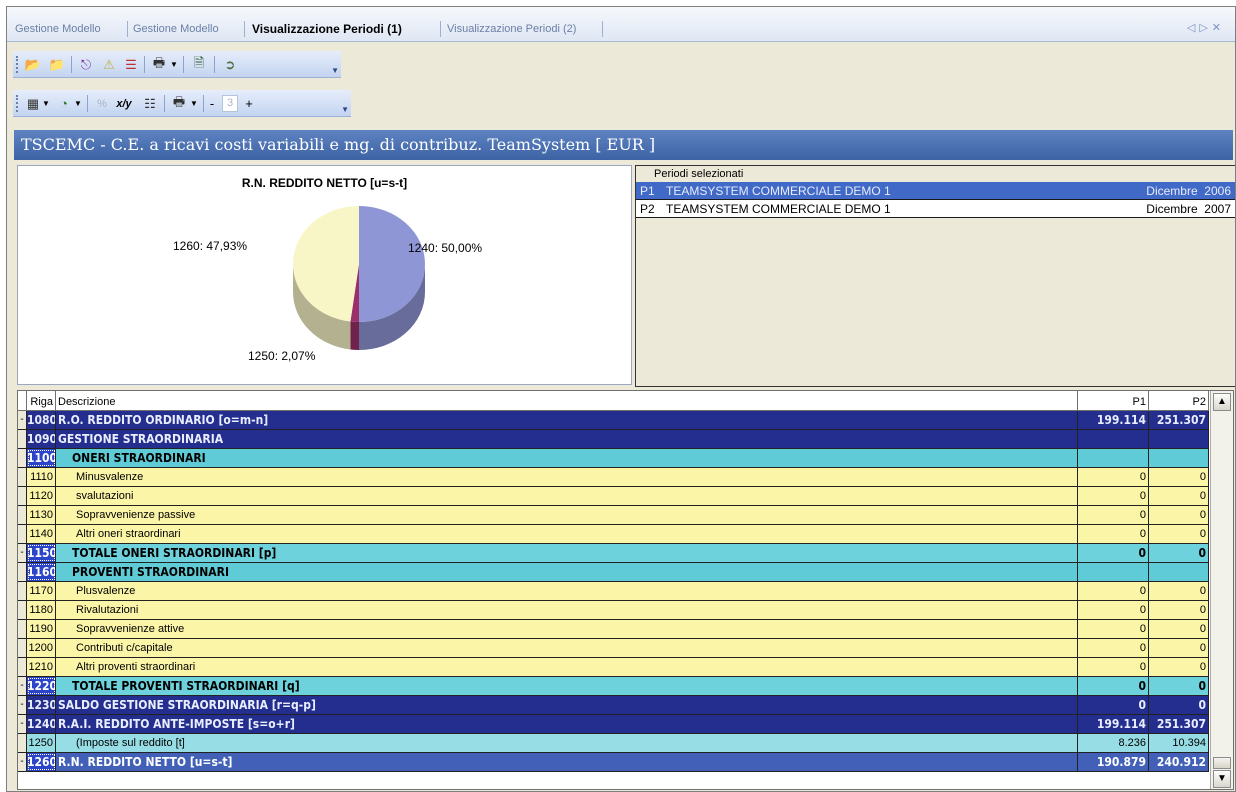 This screenshot has width=1236, height=792. Describe the element at coordinates (613, 743) in the screenshot. I see `table-row: 1250 (Imposte sul reddito [t] 8.236 10.394` at that location.